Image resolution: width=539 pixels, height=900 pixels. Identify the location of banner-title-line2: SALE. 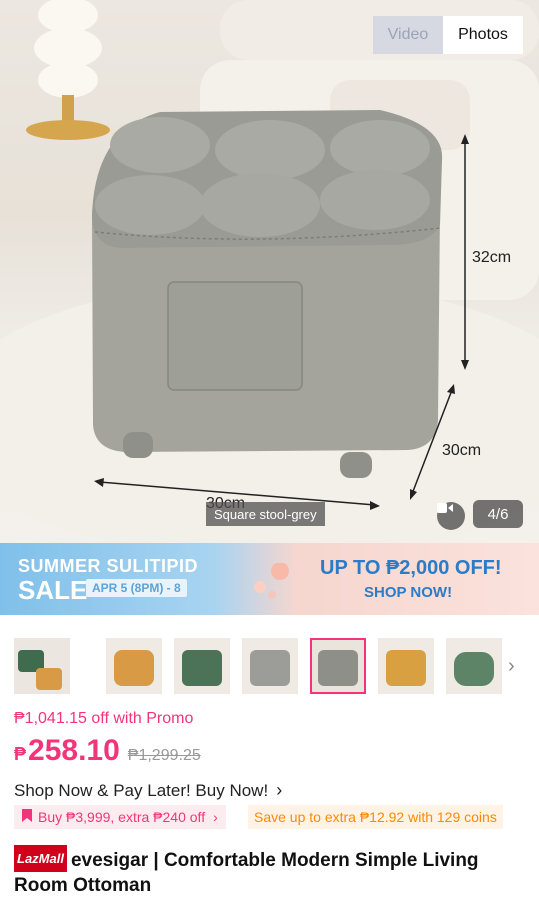
(53, 590).